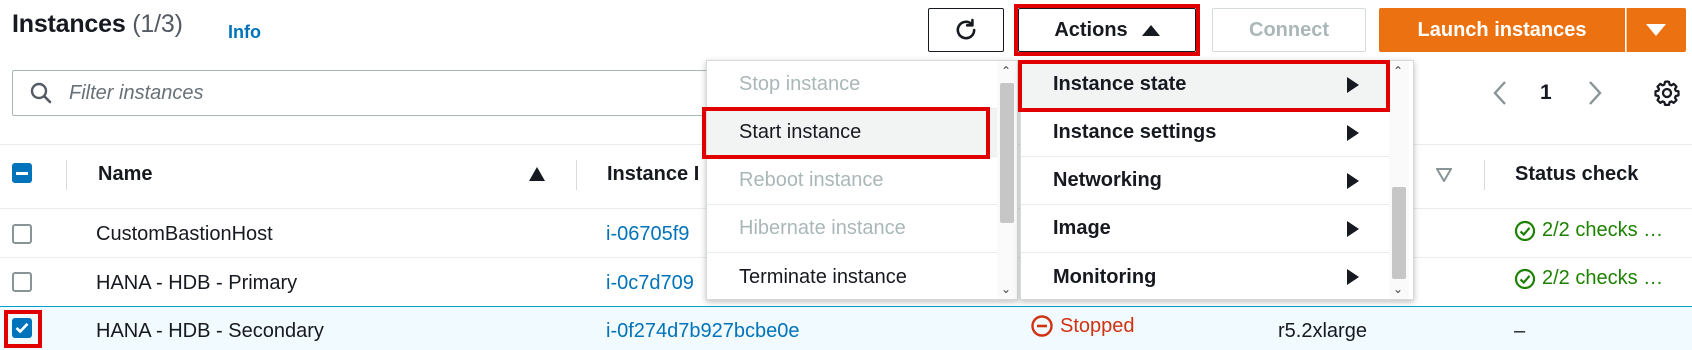 The width and height of the screenshot is (1692, 350). Describe the element at coordinates (1205, 229) in the screenshot. I see `menu-item-image: Image` at that location.